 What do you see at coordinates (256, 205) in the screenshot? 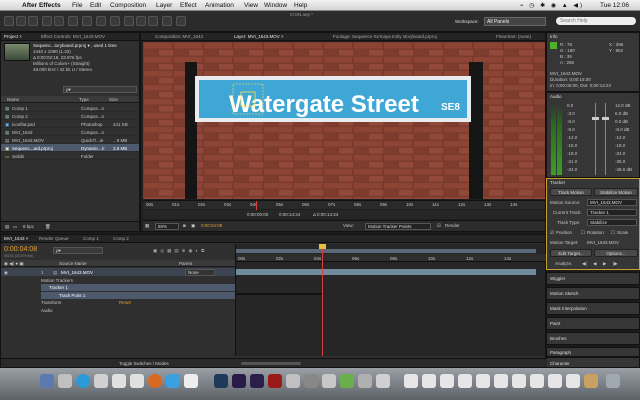
I see `viewer-playhead` at bounding box center [256, 205].